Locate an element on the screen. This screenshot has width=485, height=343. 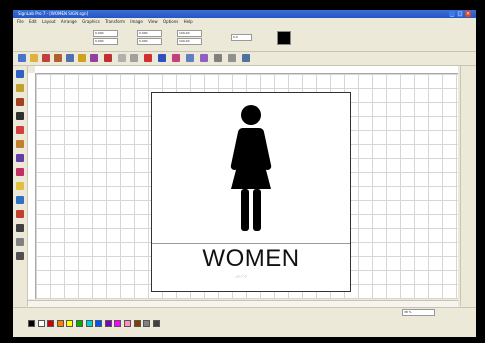
ungroup-icon is located at coordinates (148, 58).